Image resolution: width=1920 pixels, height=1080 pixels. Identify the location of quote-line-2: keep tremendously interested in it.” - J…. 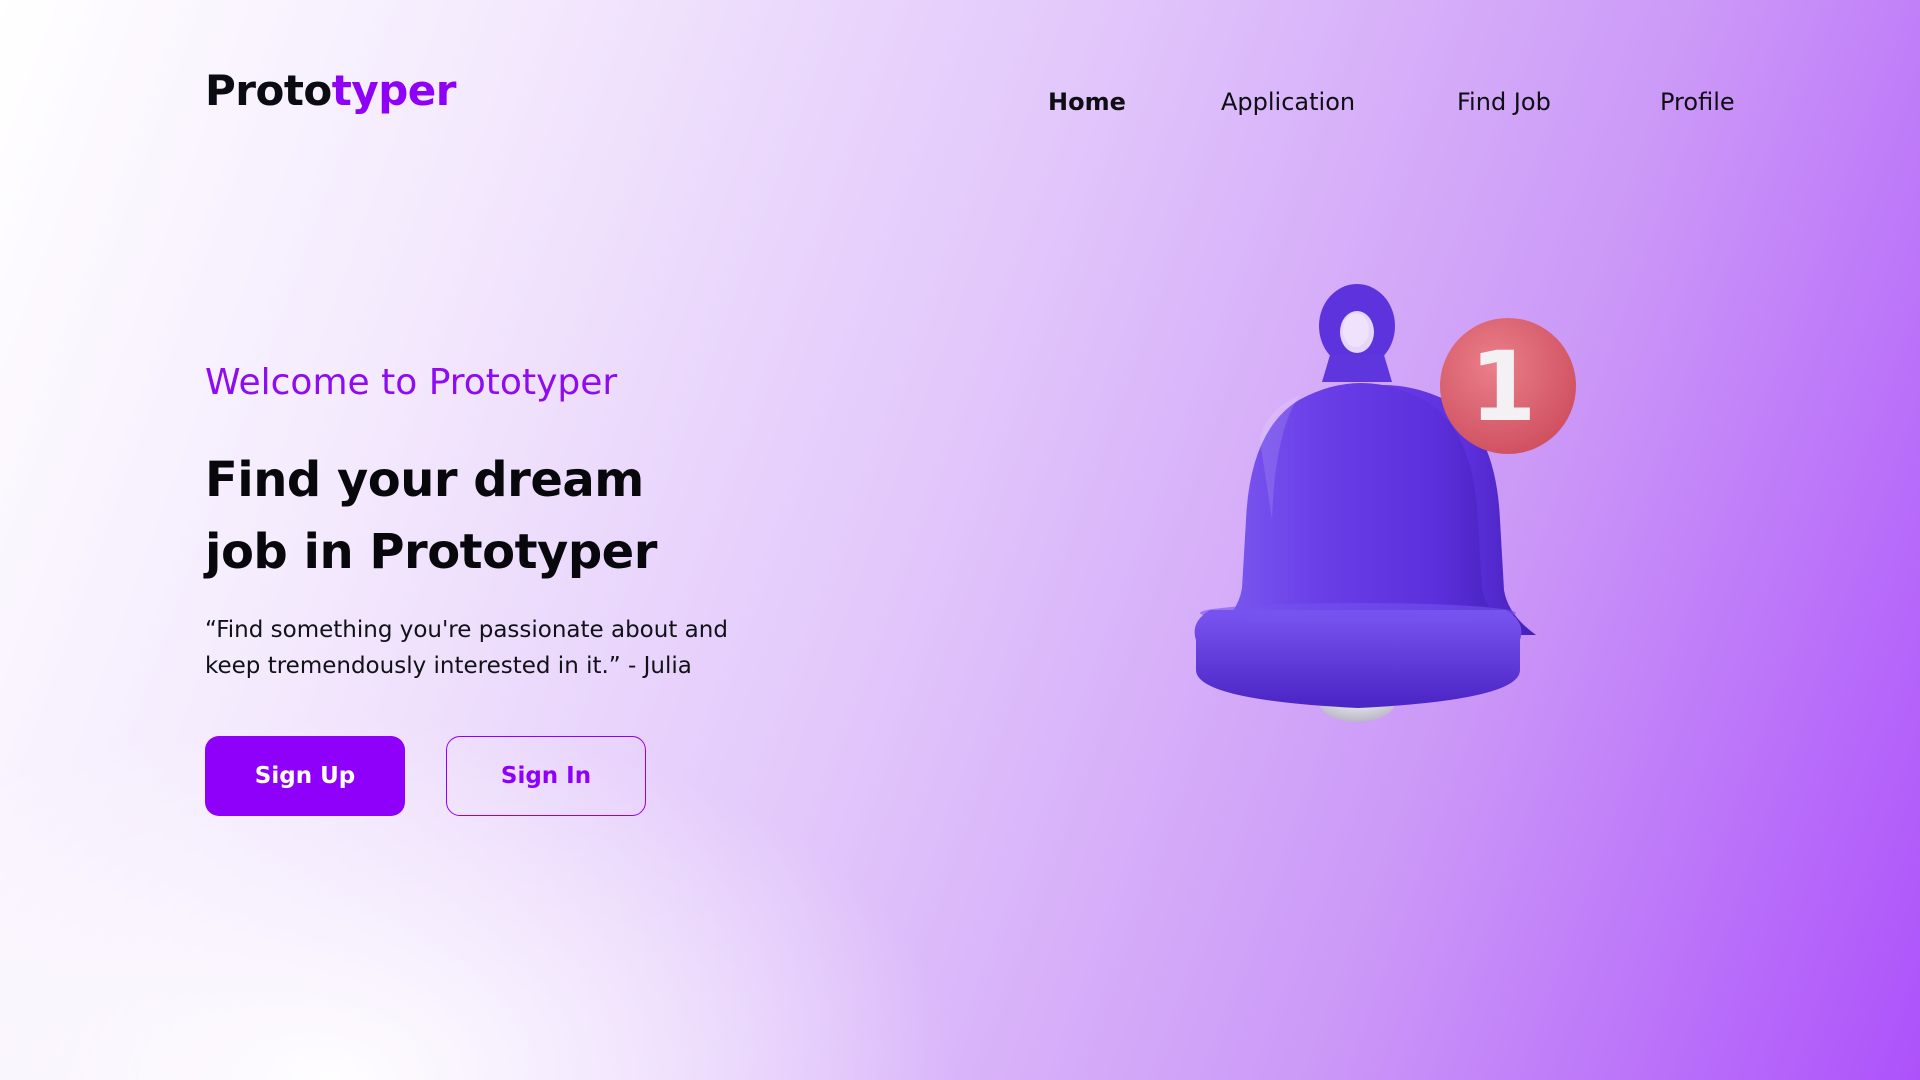
(448, 666).